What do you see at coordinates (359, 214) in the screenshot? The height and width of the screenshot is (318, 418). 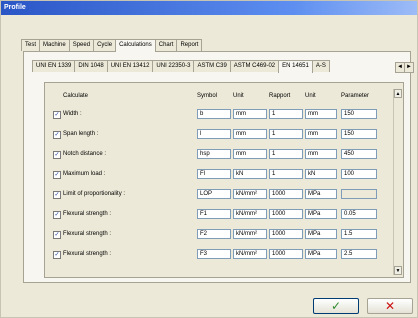 I see `parameter-field: 0.05` at bounding box center [359, 214].